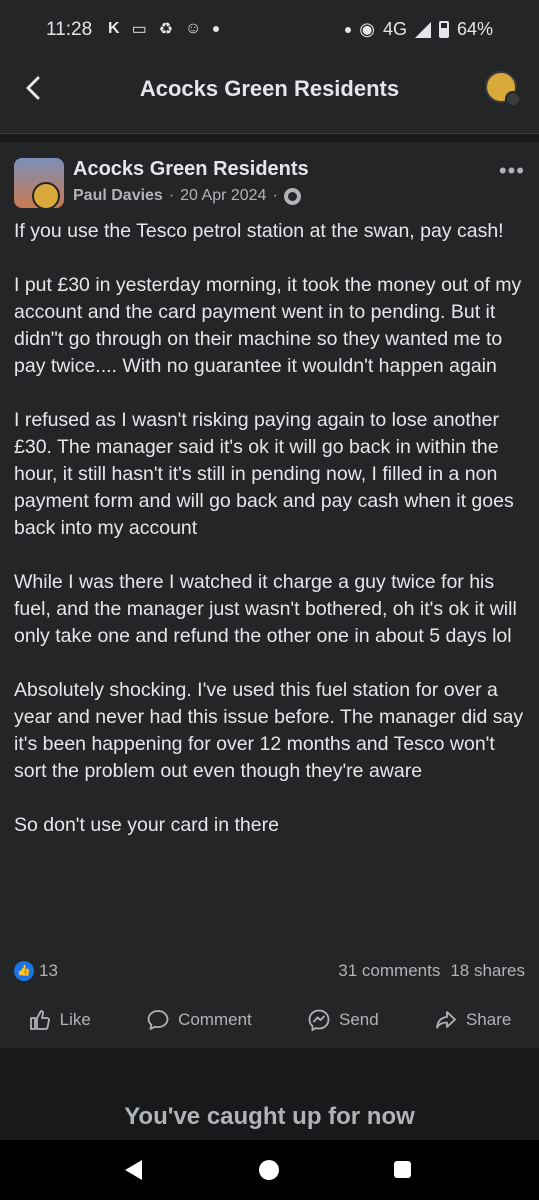  Describe the element at coordinates (69, 29) in the screenshot. I see `status-time: 11:28` at that location.